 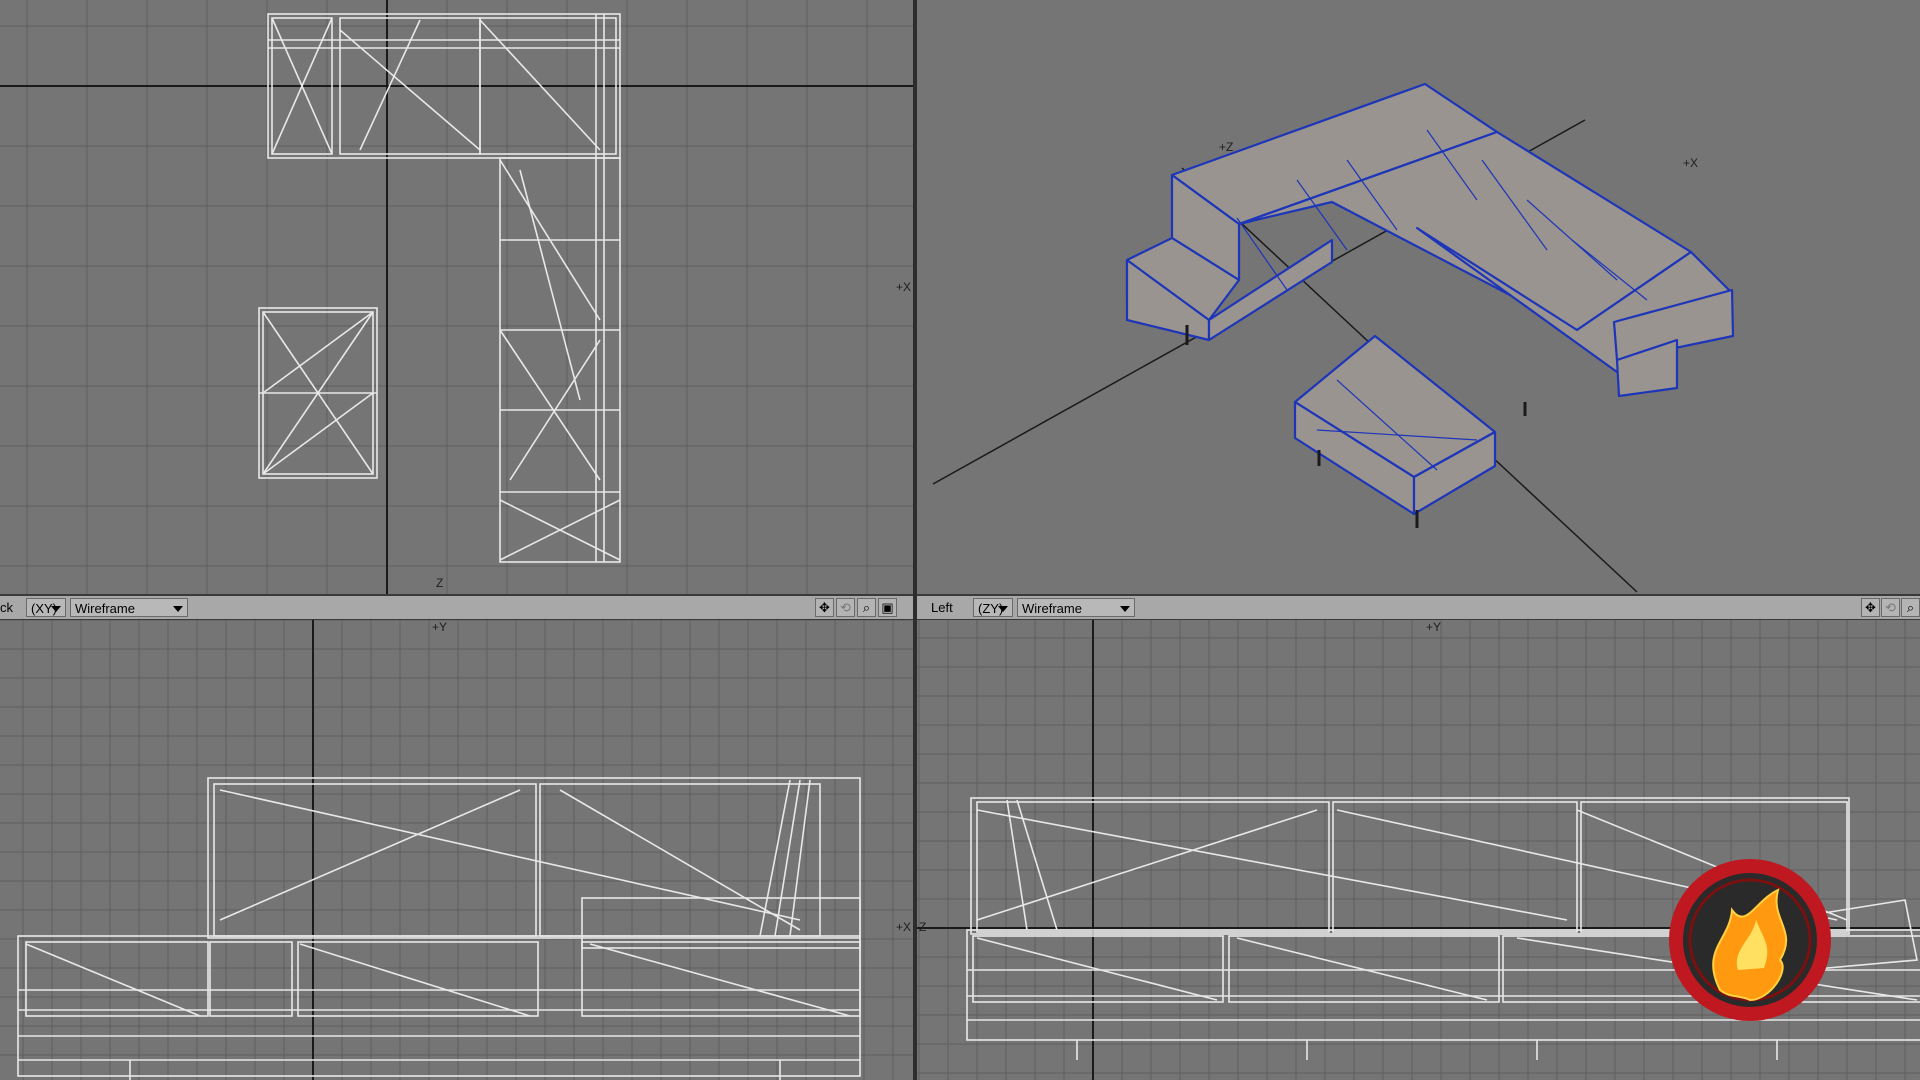 What do you see at coordinates (1434, 627) in the screenshot?
I see `left-axis-y-label: +Y` at bounding box center [1434, 627].